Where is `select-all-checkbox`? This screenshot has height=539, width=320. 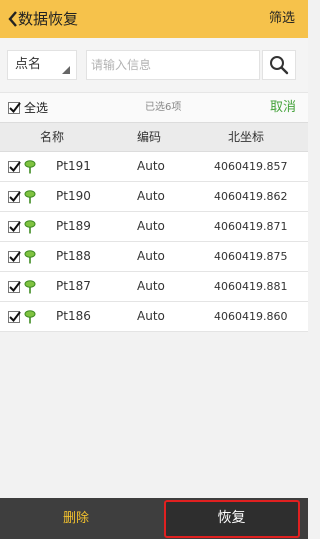
select-all-checkbox is located at coordinates (14, 108).